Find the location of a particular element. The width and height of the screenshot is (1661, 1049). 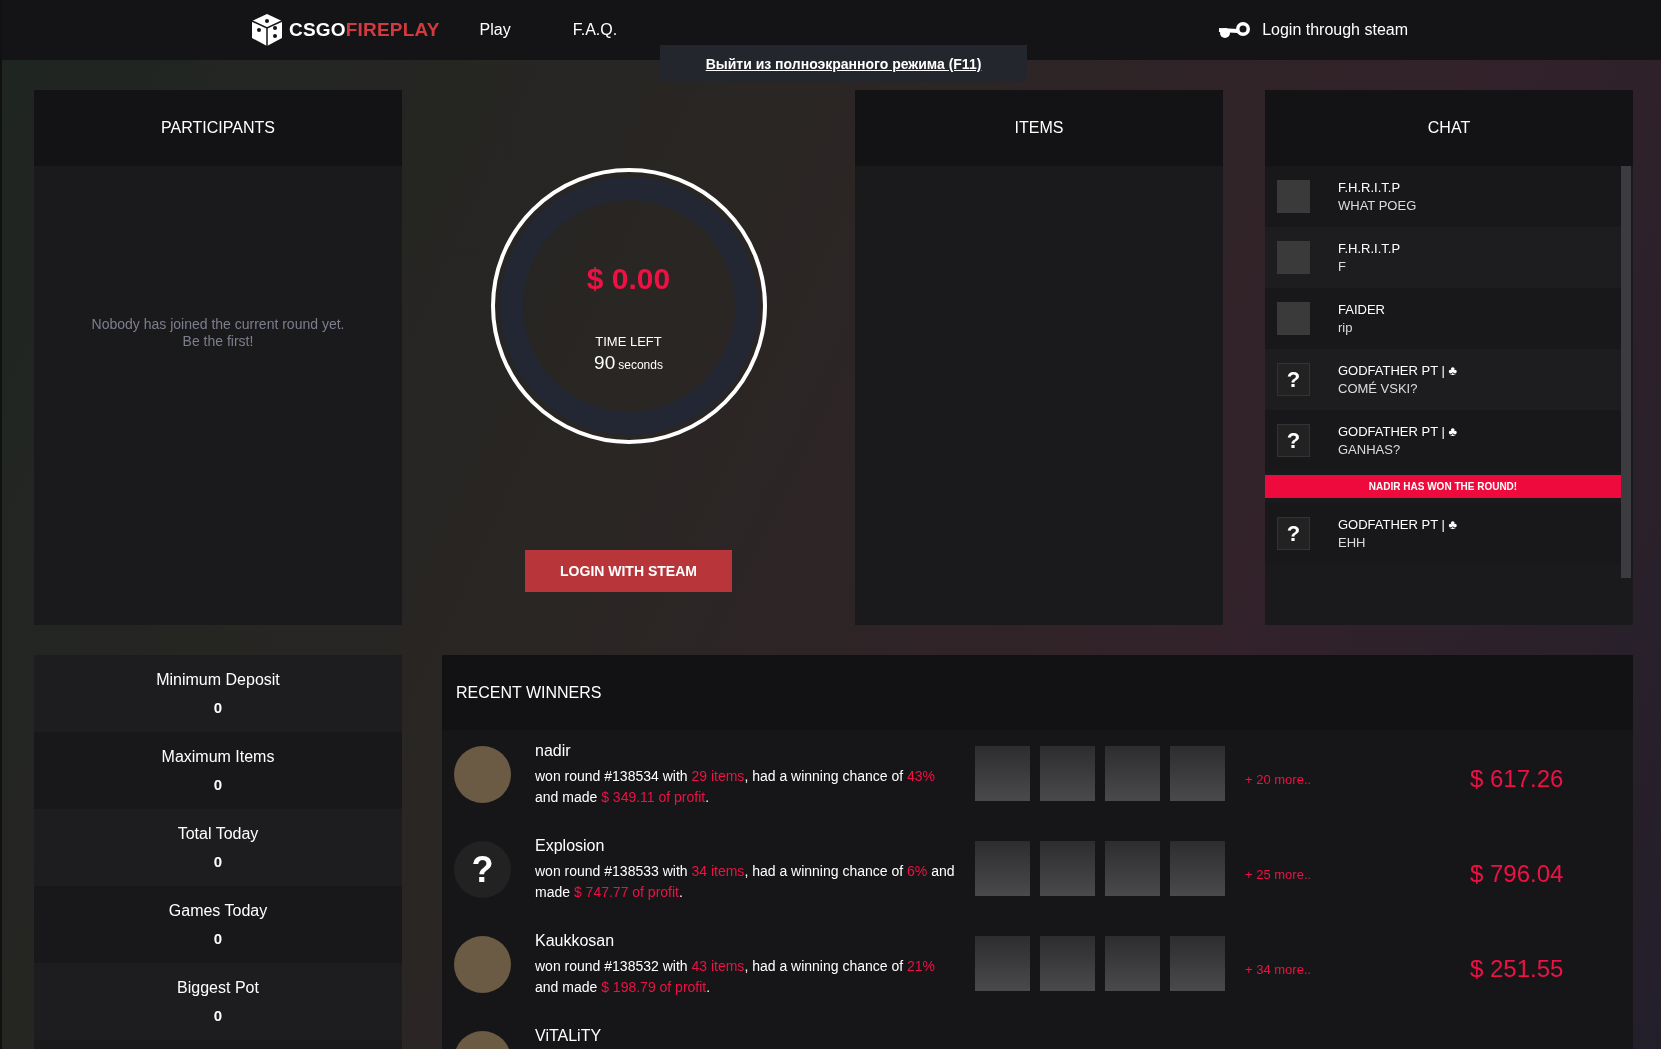

winner-description: won round #138532 with 43 items, had a winning chance of 21% and made $ 198.79 of profit. is located at coordinates (736, 977).